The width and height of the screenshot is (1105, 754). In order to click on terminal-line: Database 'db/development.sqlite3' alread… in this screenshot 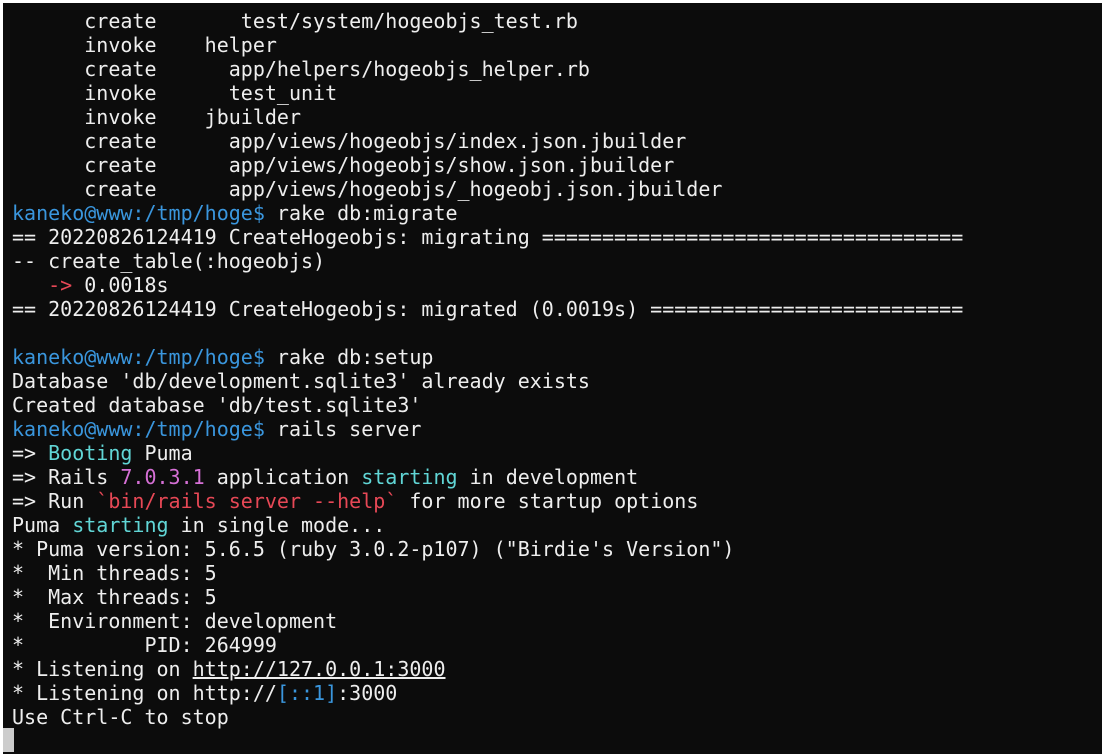, I will do `click(487, 381)`.